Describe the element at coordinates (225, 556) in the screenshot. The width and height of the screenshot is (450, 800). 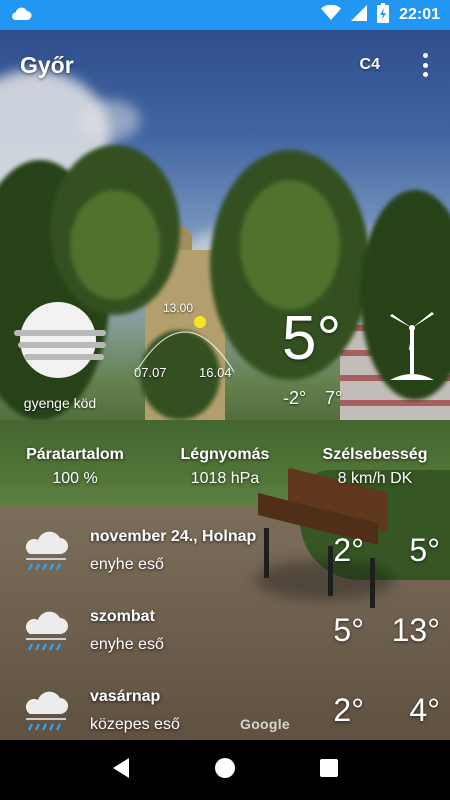
I see `forecast-row: november 24., Holnap enyhe eső 2° 5°` at that location.